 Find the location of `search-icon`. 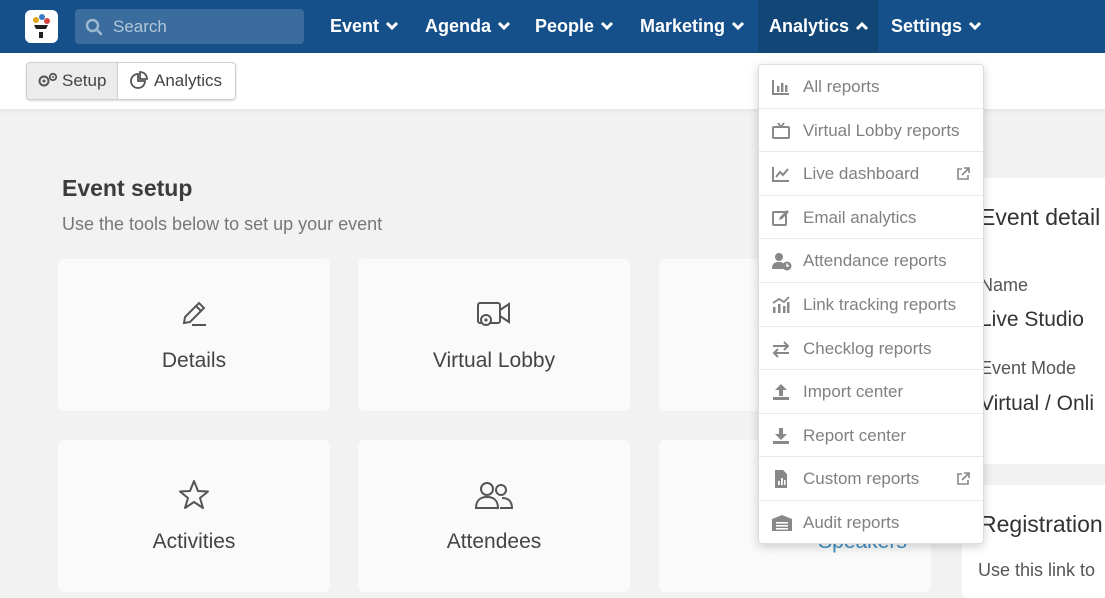

search-icon is located at coordinates (94, 29).